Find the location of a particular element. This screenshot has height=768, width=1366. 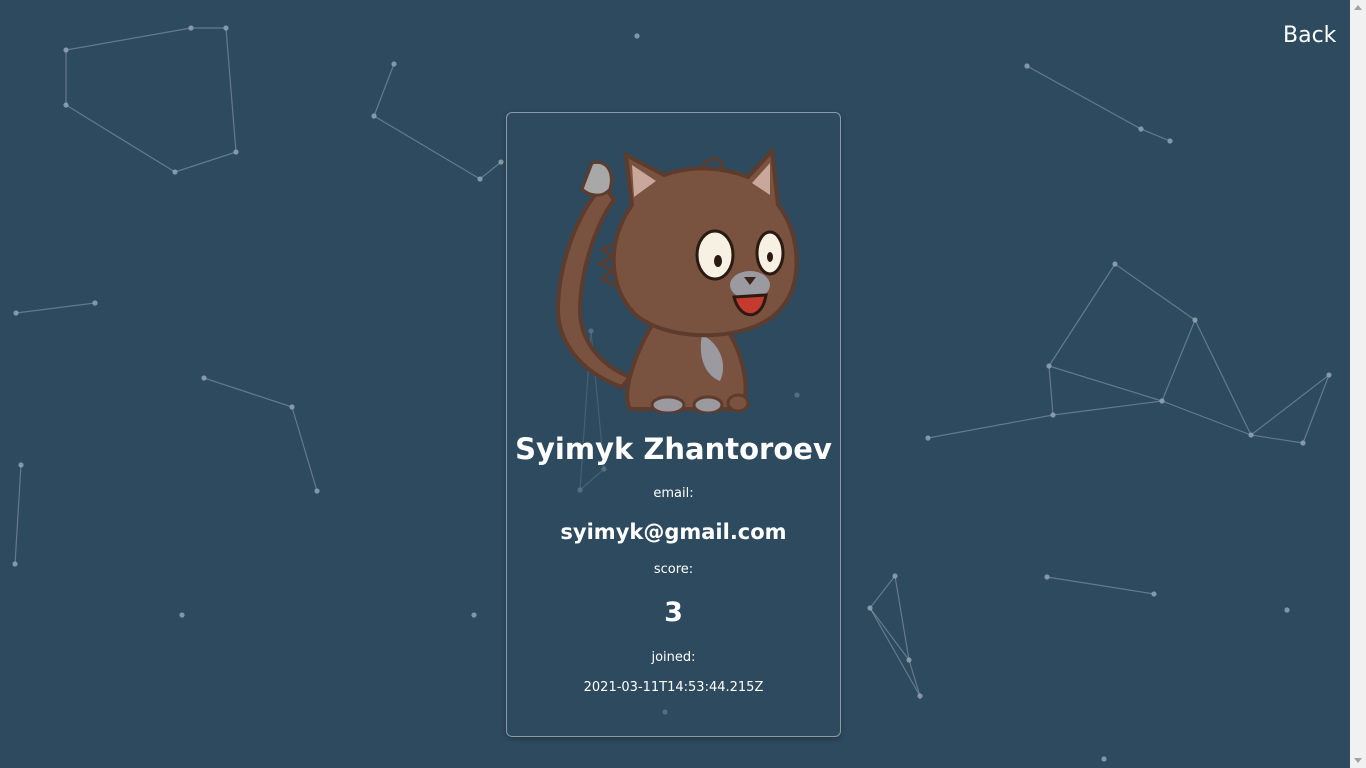

joined-value: 2021-03-11T14:53:44.215Z is located at coordinates (673, 687).